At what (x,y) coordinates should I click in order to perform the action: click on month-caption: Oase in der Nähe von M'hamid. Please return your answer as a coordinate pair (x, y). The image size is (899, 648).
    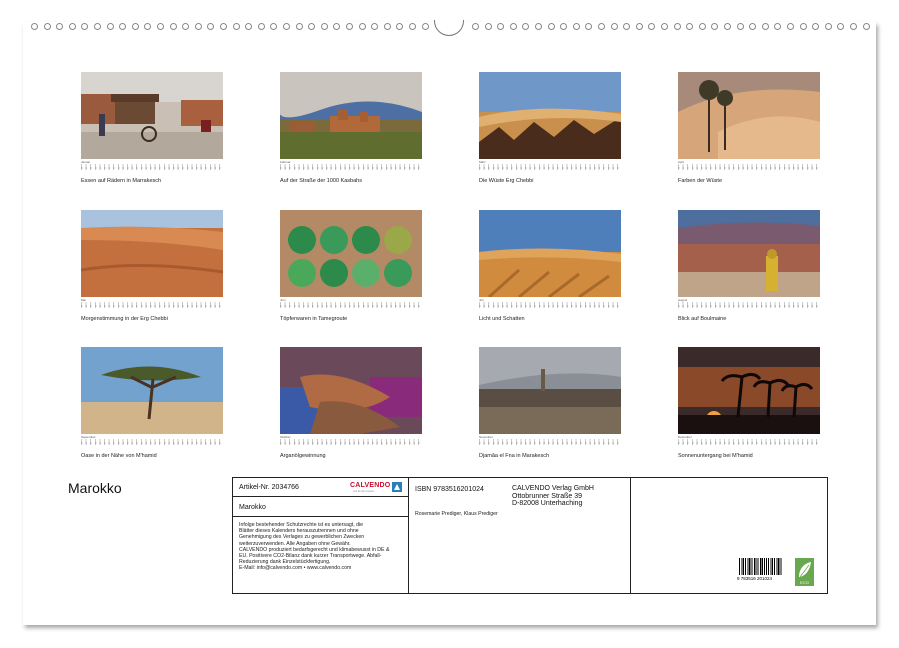
    Looking at the image, I should click on (119, 456).